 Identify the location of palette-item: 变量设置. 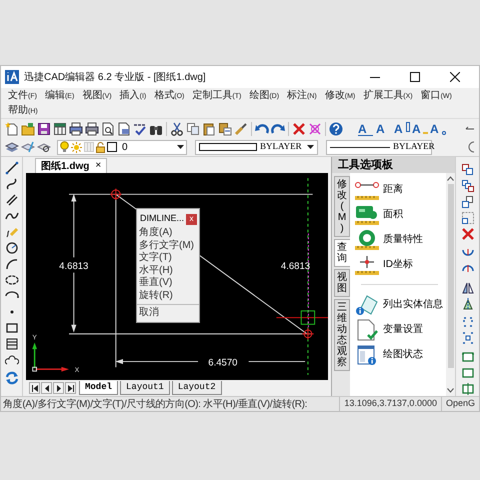
(399, 329).